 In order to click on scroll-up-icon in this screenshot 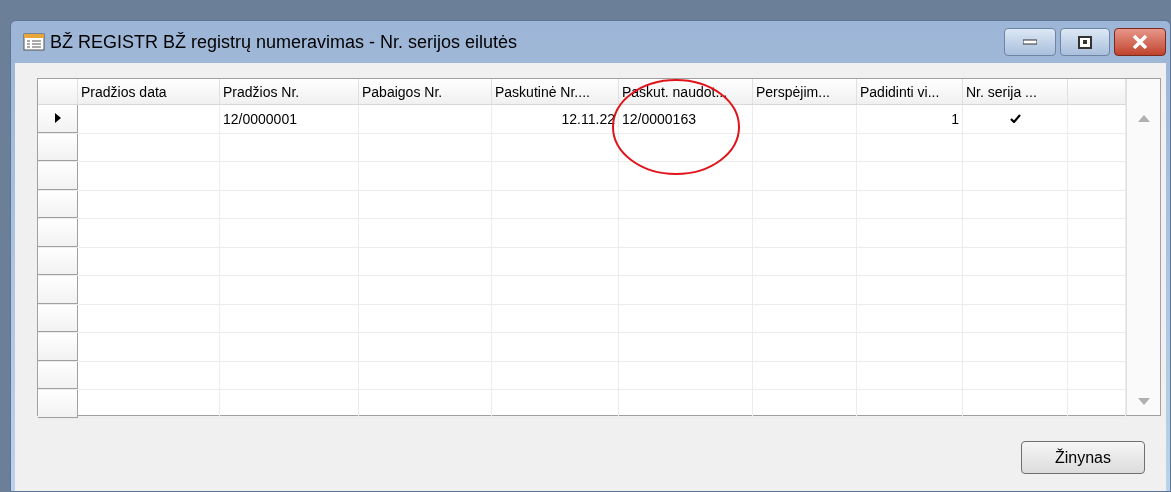, I will do `click(1143, 118)`.